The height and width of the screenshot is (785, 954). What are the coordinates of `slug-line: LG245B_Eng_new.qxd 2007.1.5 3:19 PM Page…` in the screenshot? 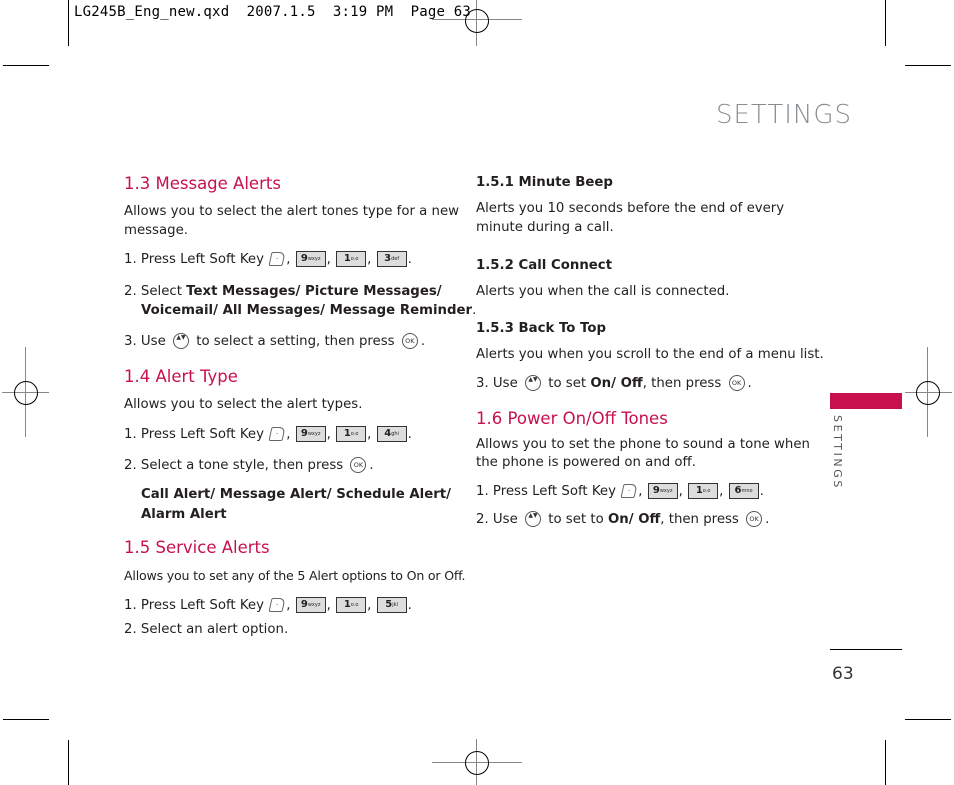 It's located at (272, 12).